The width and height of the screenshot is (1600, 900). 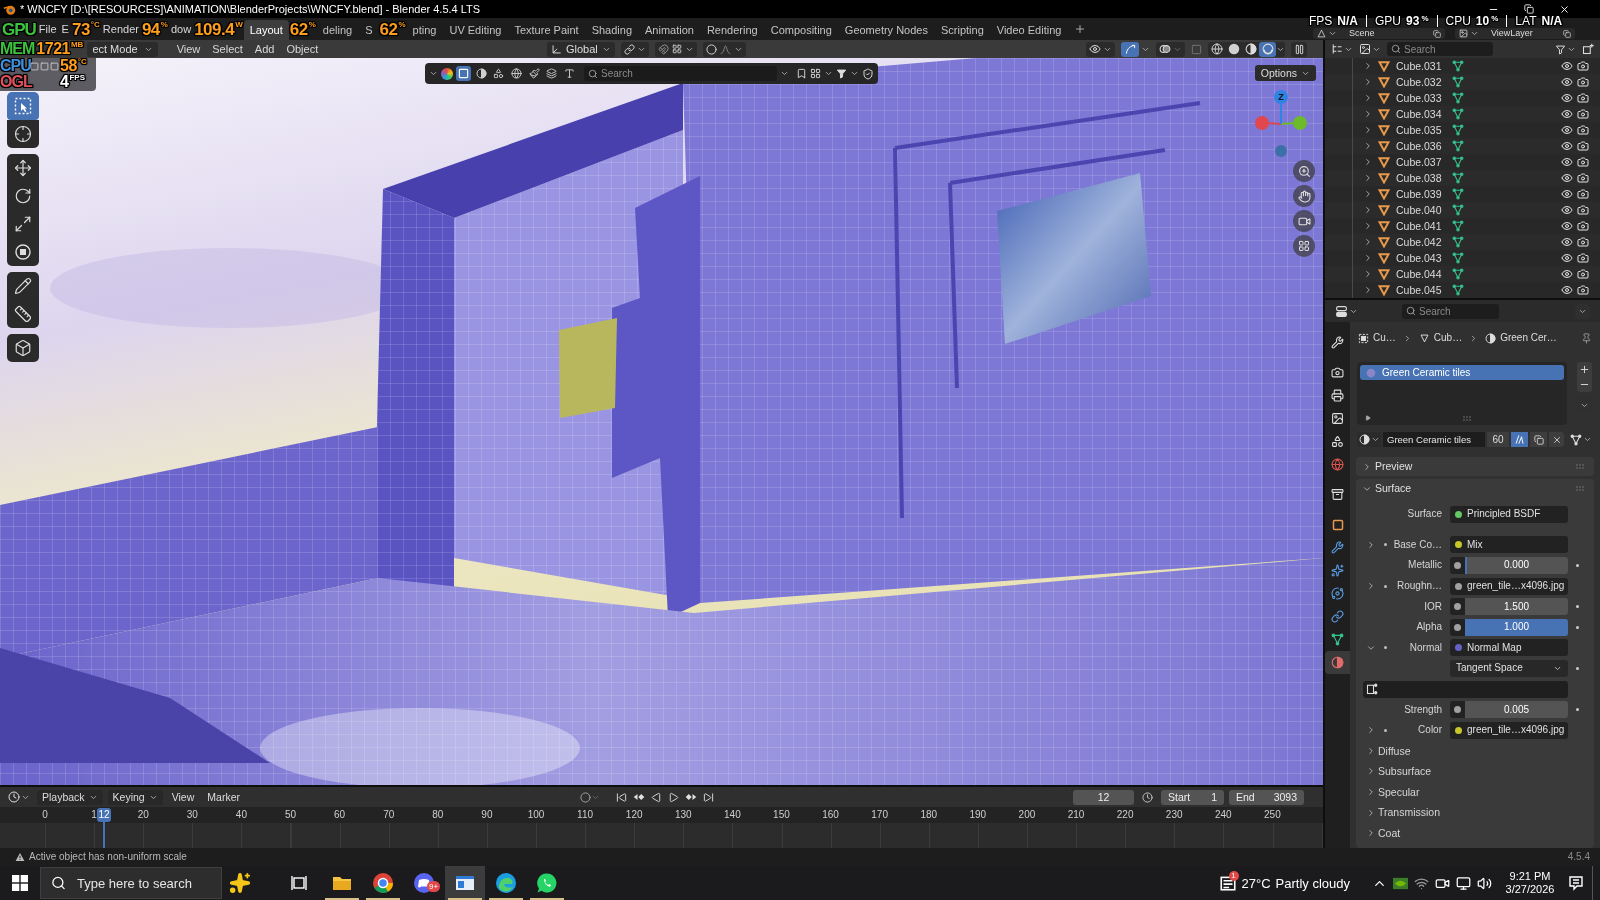 What do you see at coordinates (424, 30) in the screenshot?
I see `workspace-tab: pting` at bounding box center [424, 30].